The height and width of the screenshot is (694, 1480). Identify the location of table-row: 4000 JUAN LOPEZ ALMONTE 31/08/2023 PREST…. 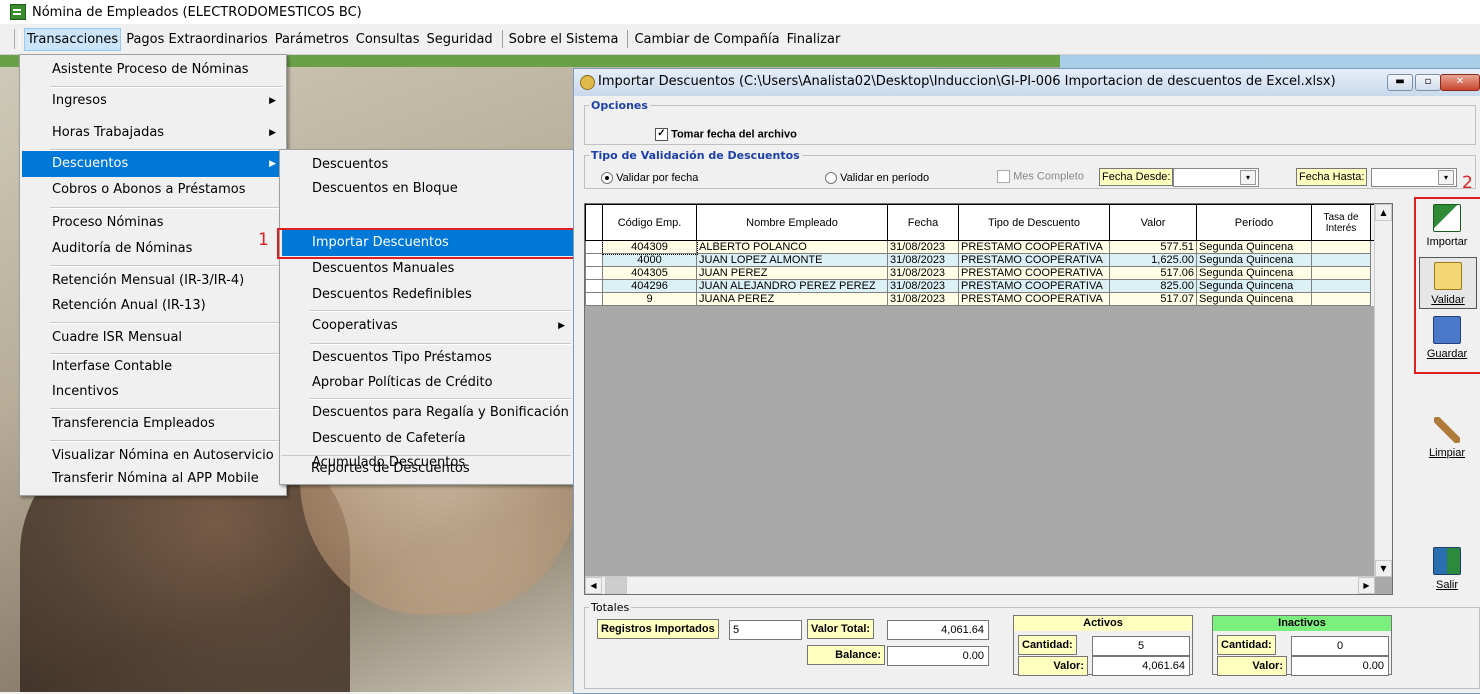
(986, 260).